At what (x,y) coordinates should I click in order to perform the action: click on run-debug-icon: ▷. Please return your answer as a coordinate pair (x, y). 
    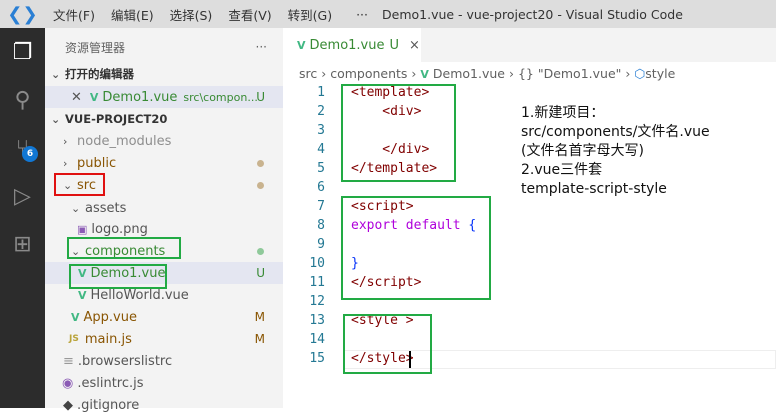
    Looking at the image, I should click on (22, 196).